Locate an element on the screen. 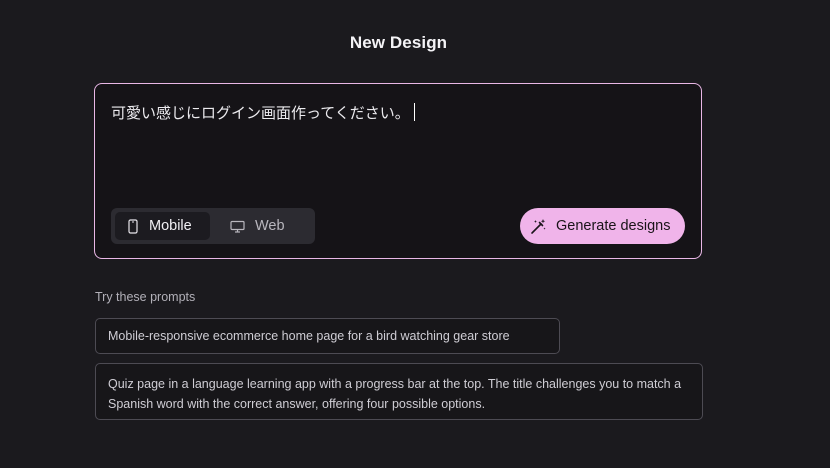  prompt-value: 可愛い感じにログイン画面作ってください。 is located at coordinates (260, 113).